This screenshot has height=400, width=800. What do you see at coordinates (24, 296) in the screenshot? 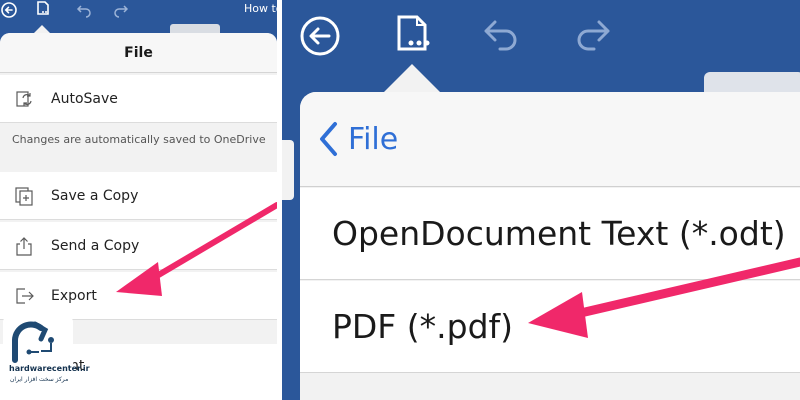
I see `export-icon` at bounding box center [24, 296].